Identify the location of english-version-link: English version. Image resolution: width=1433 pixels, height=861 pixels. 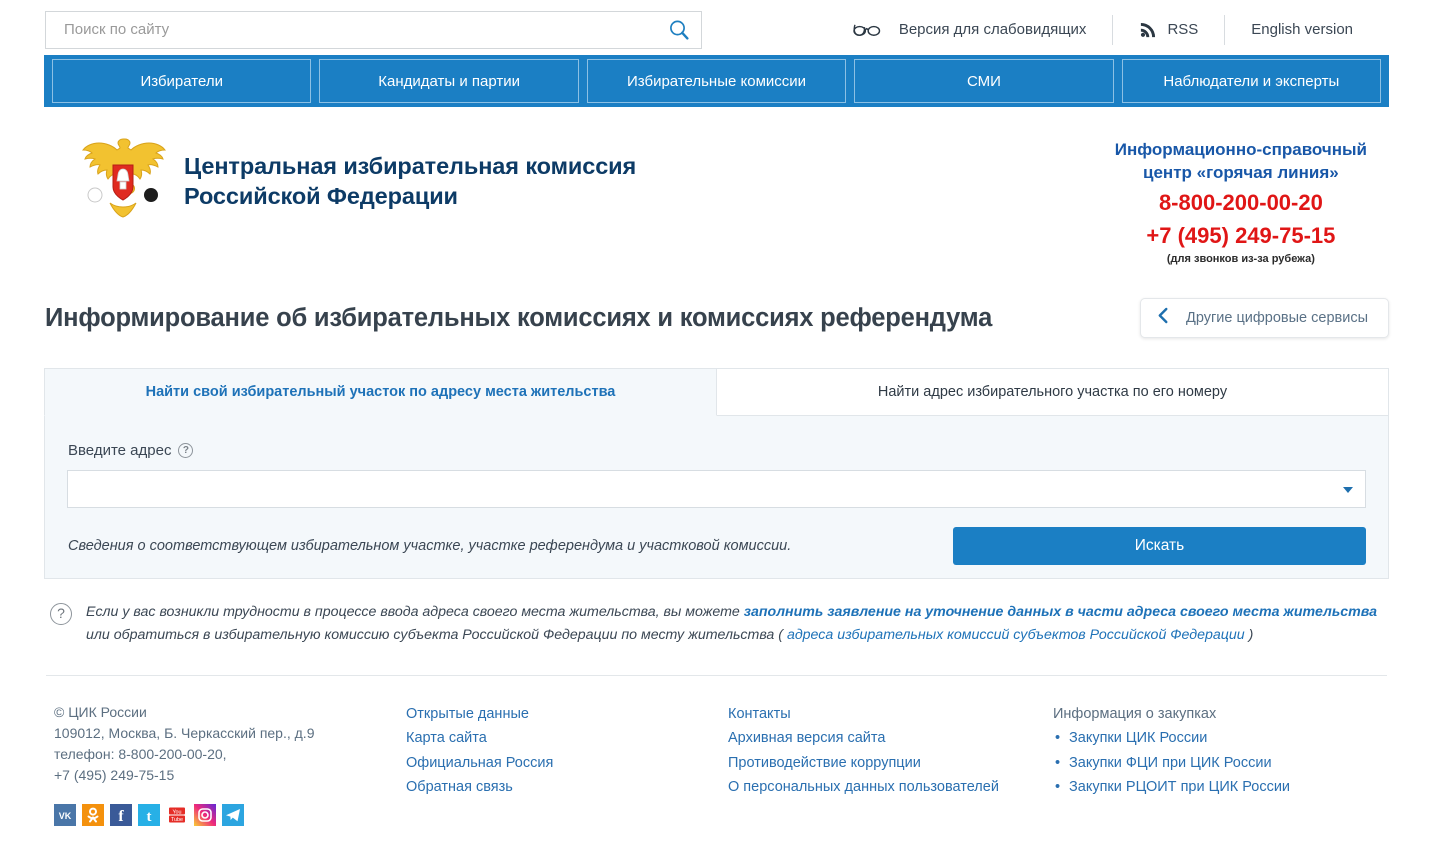
(1301, 29).